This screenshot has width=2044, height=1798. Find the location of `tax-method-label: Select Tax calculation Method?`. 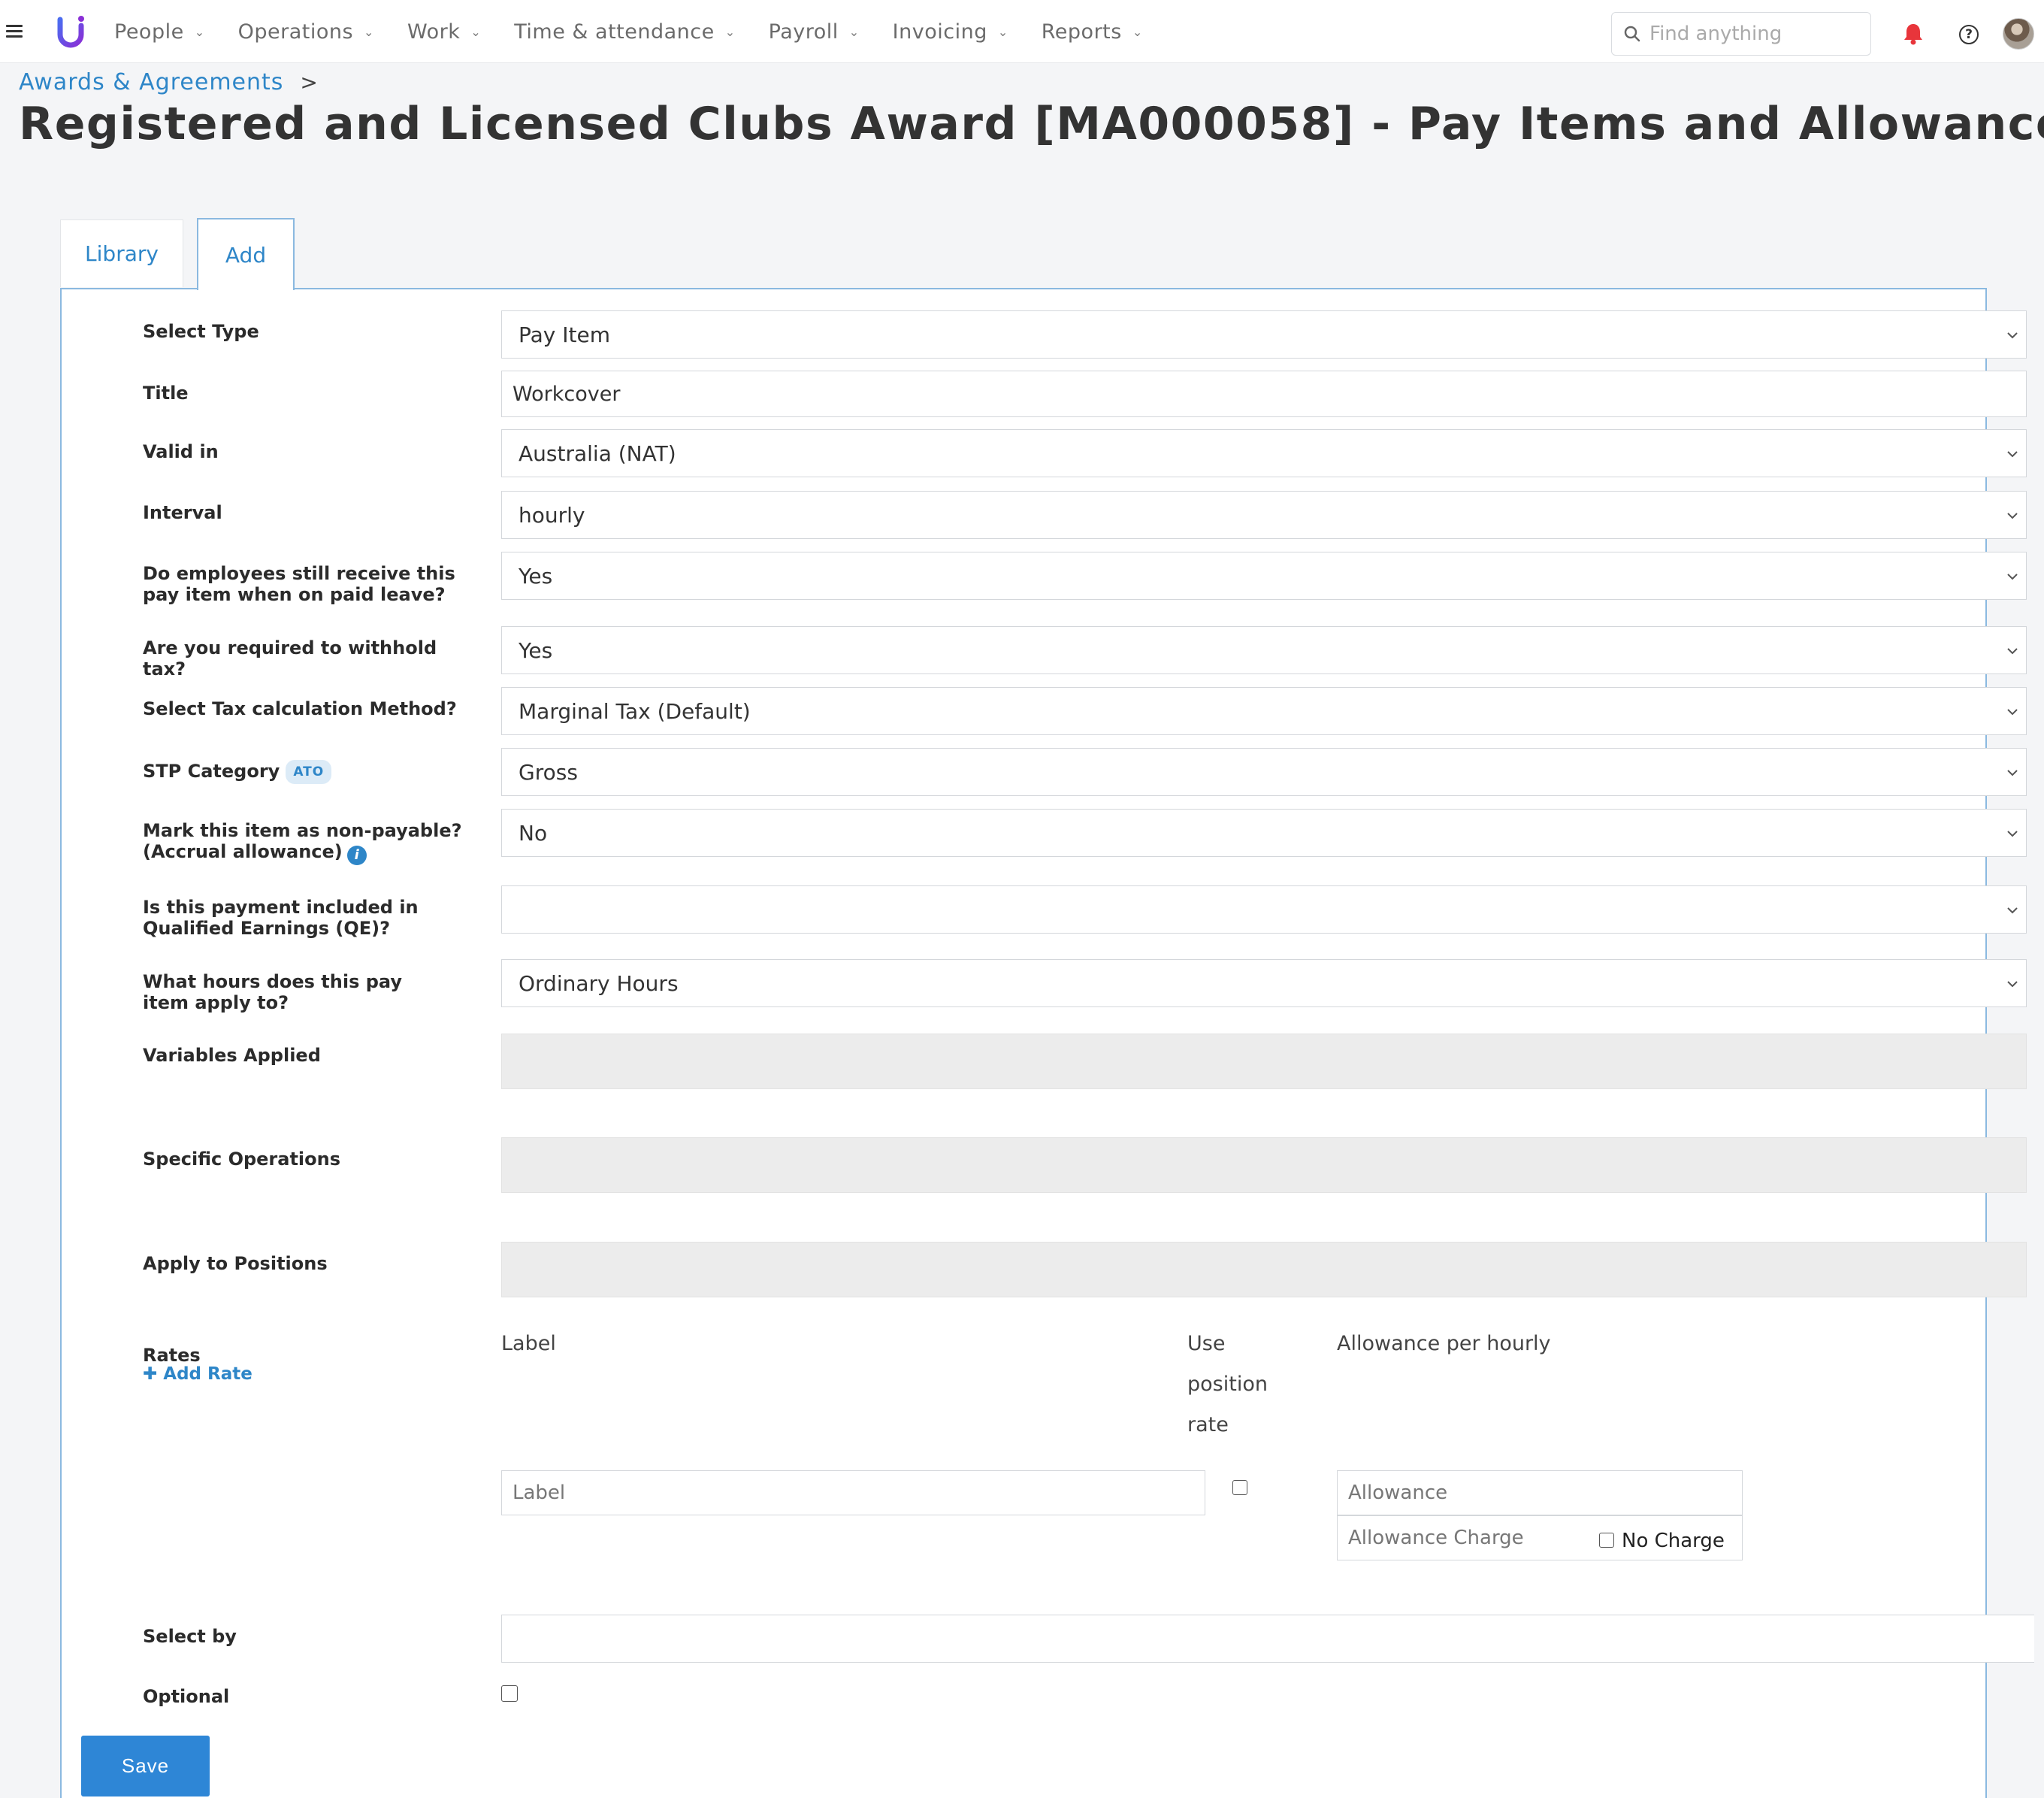

tax-method-label: Select Tax calculation Method? is located at coordinates (300, 708).